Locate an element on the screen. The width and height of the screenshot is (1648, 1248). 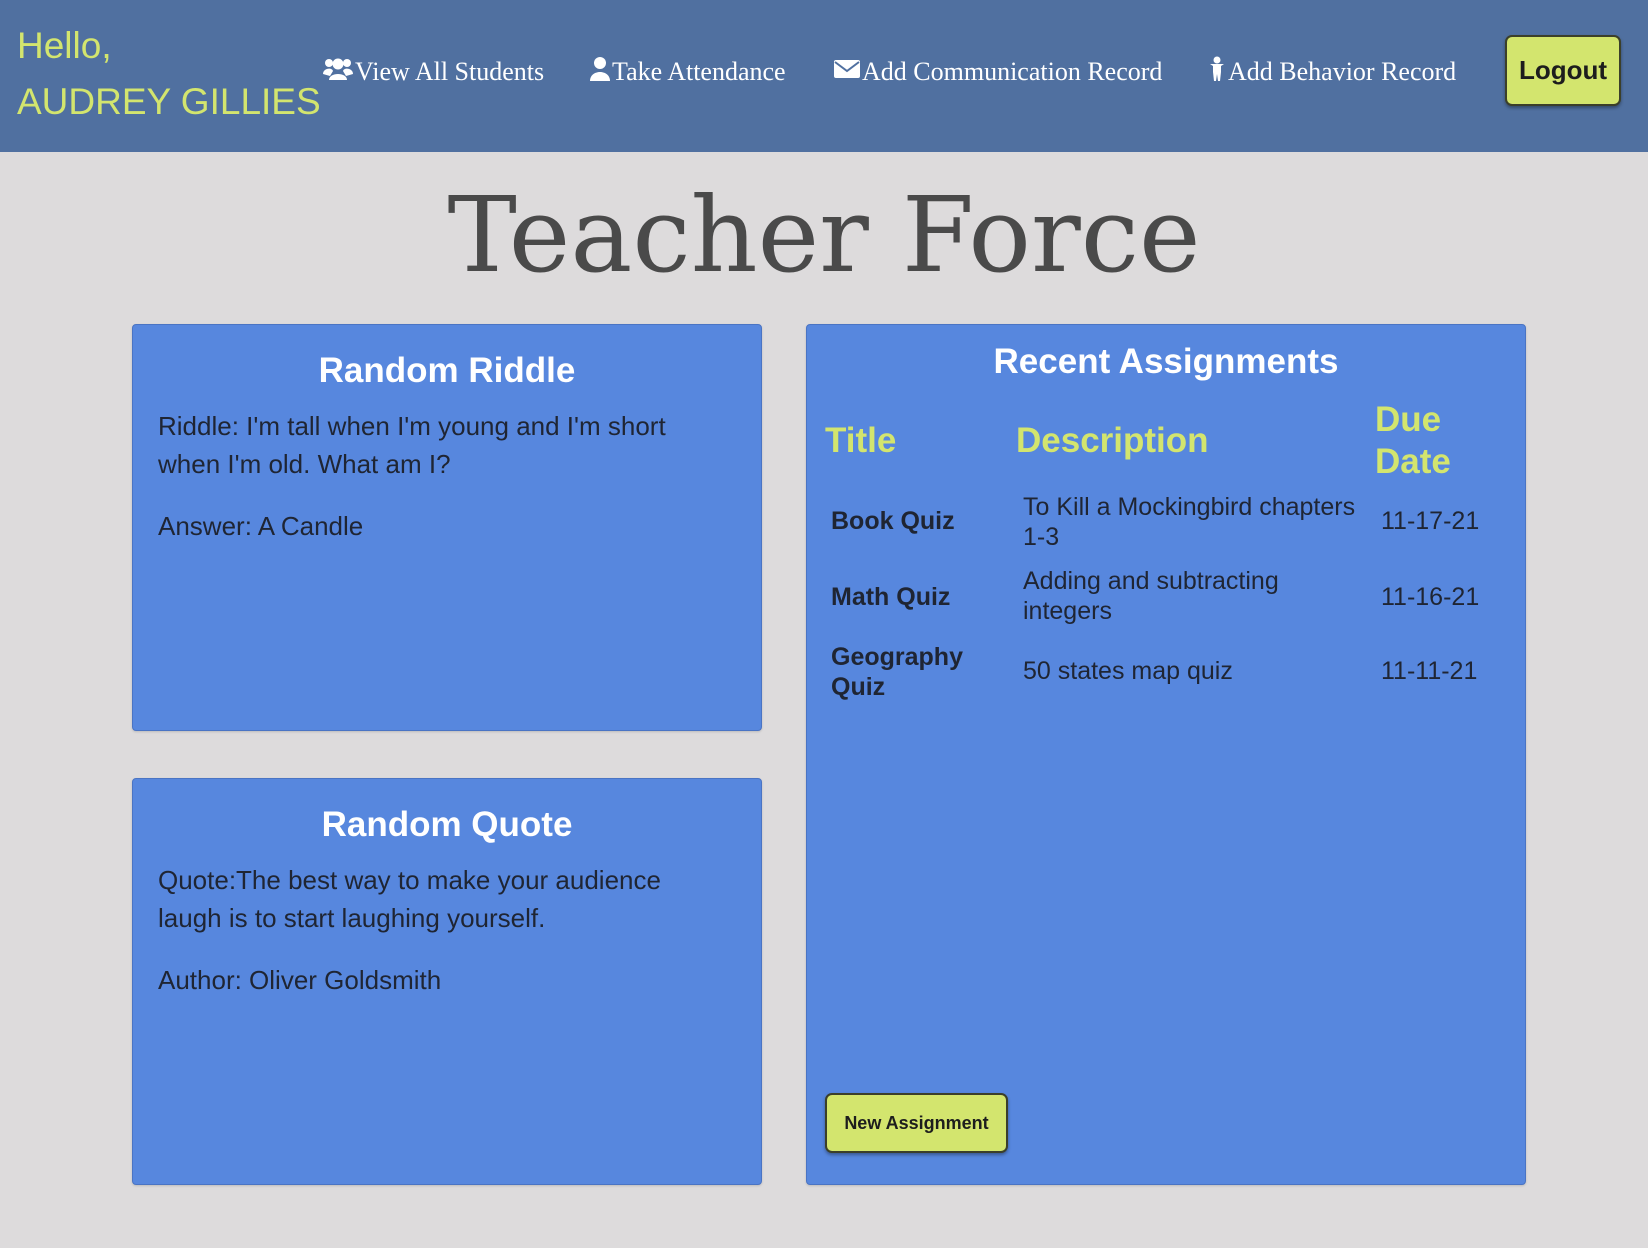
nav-add-communication-record: Add Communication Record is located at coordinates (998, 72).